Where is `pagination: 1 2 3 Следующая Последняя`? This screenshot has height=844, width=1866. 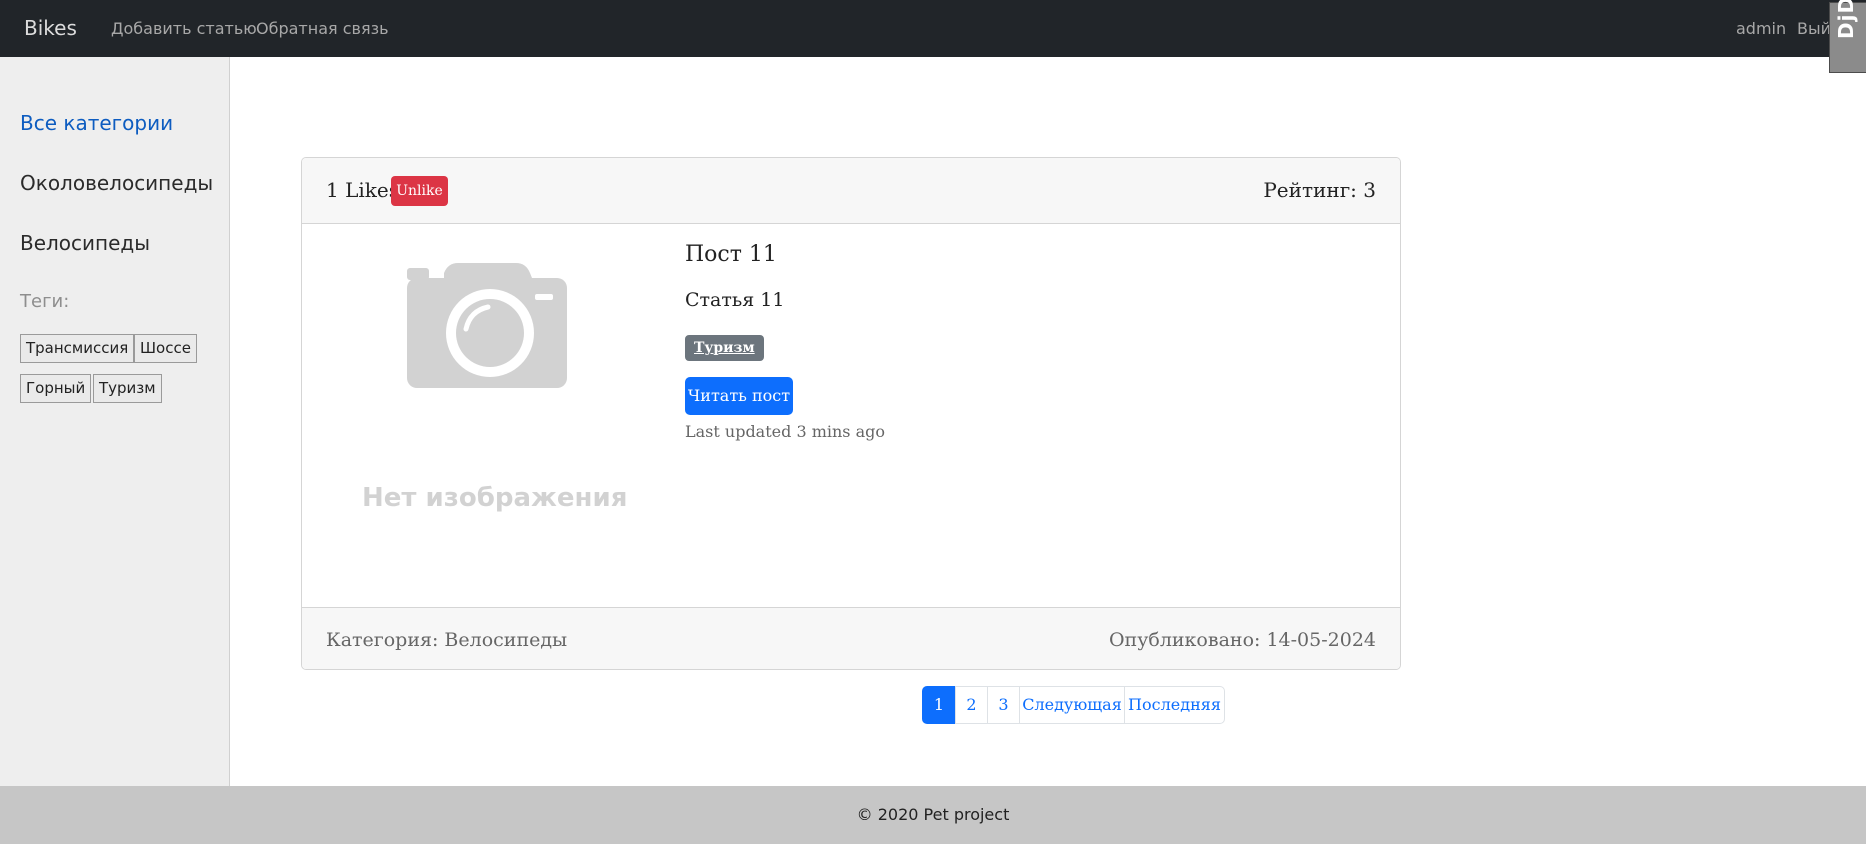
pagination: 1 2 3 Следующая Последняя is located at coordinates (1073, 705).